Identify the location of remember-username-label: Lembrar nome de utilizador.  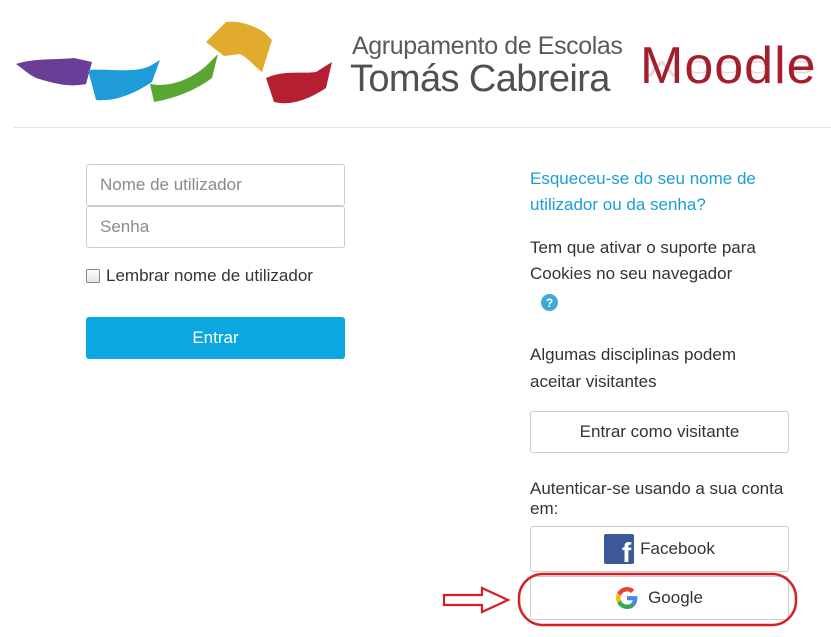
(209, 275).